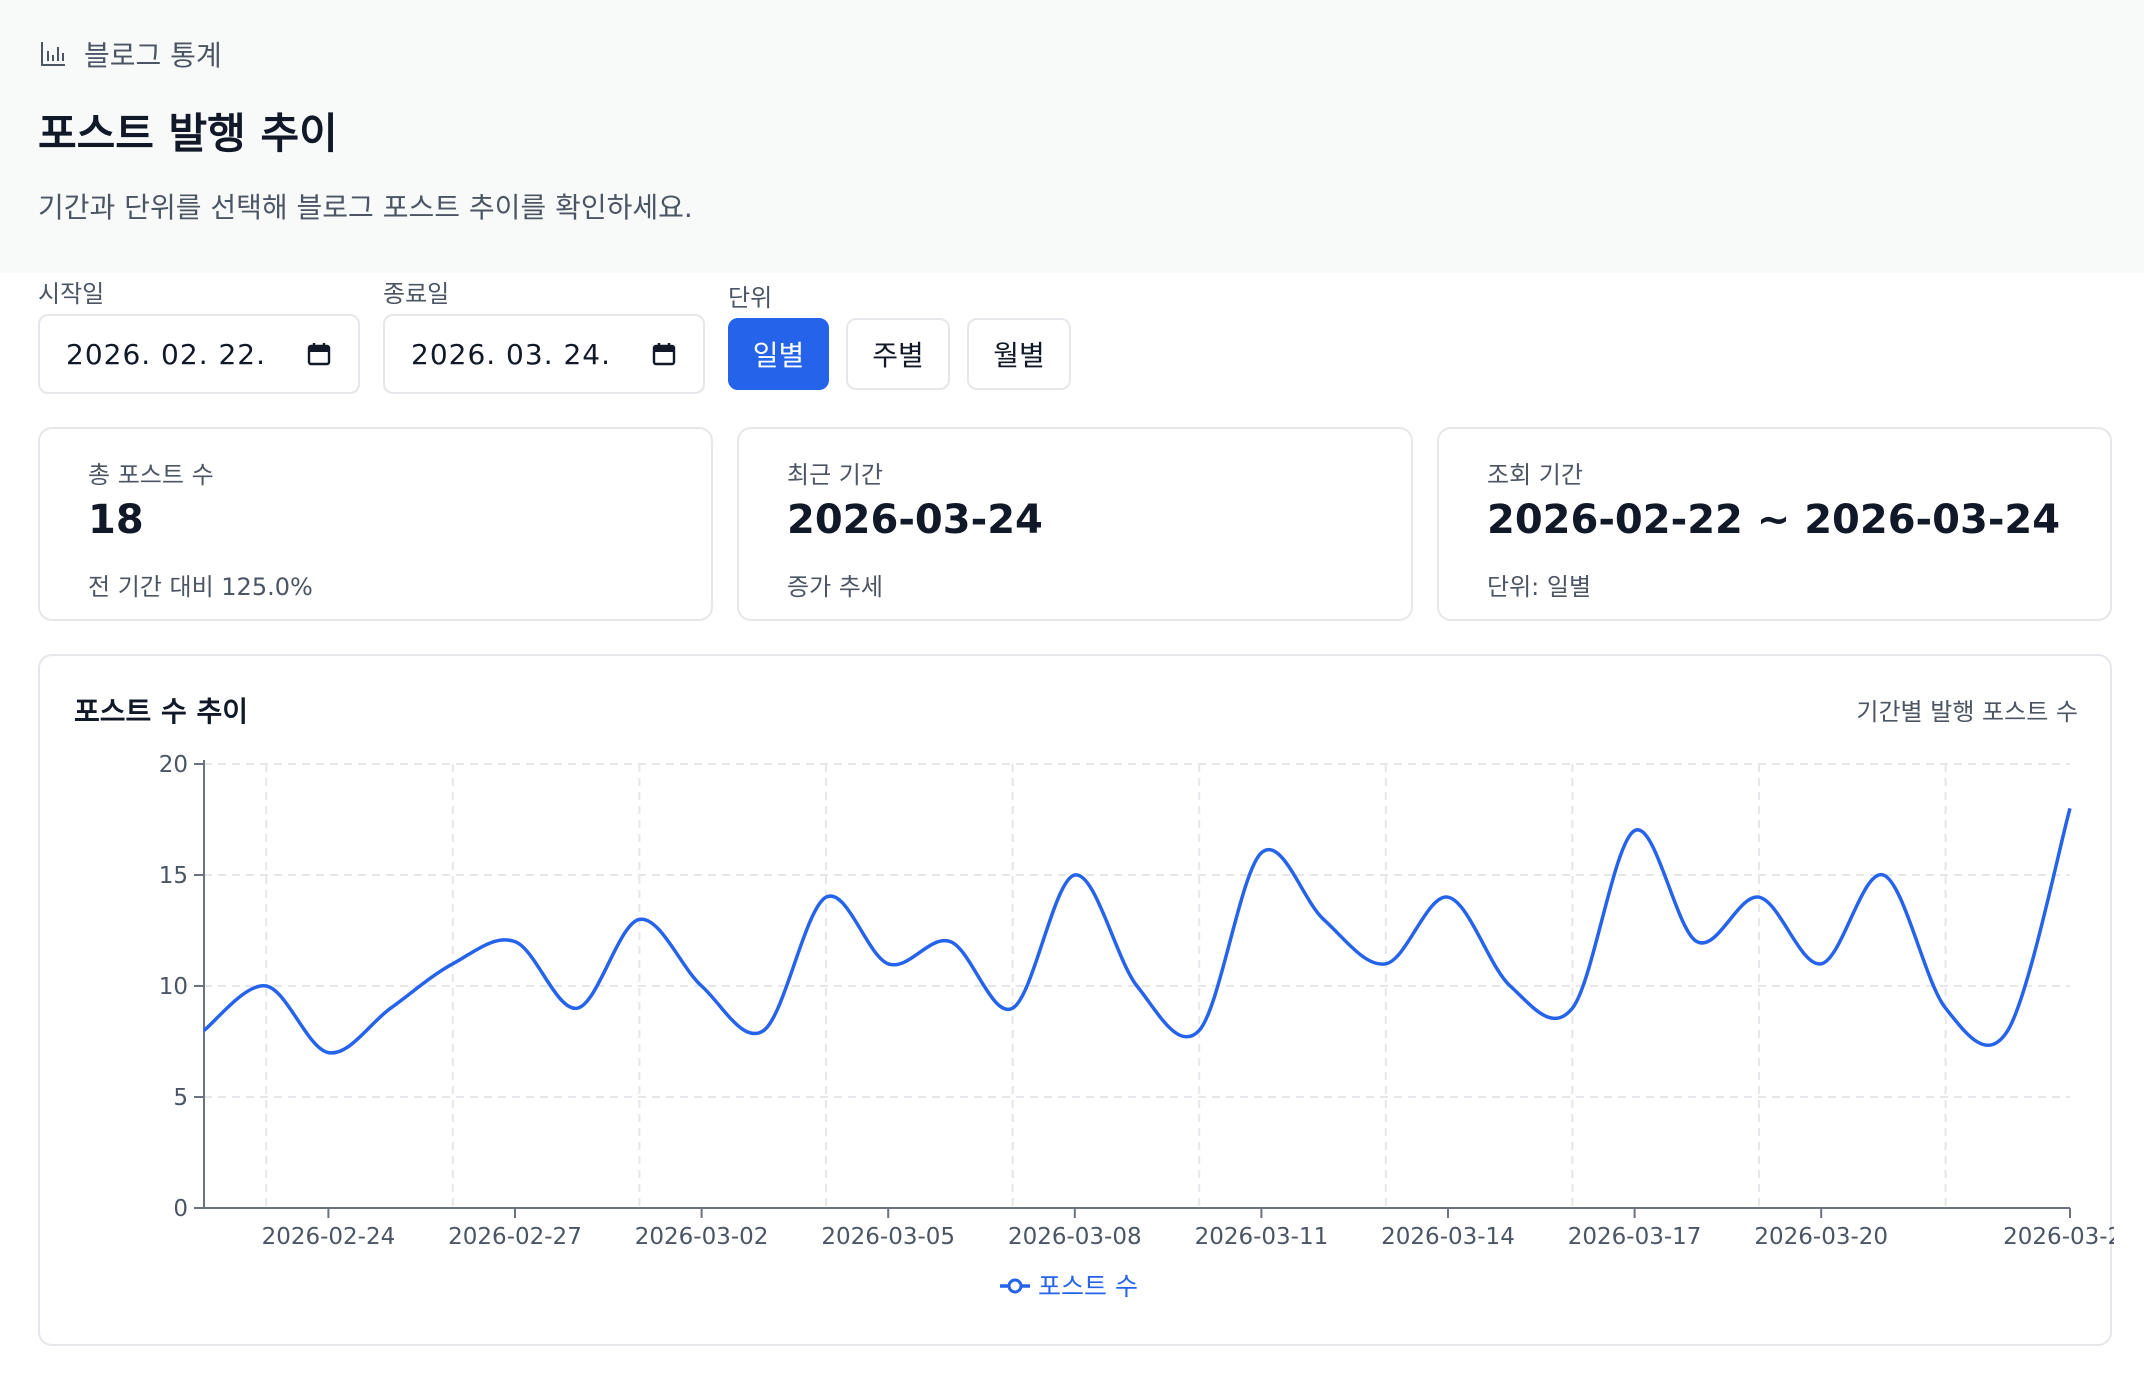  I want to click on y-tick-label: 20, so click(173, 765).